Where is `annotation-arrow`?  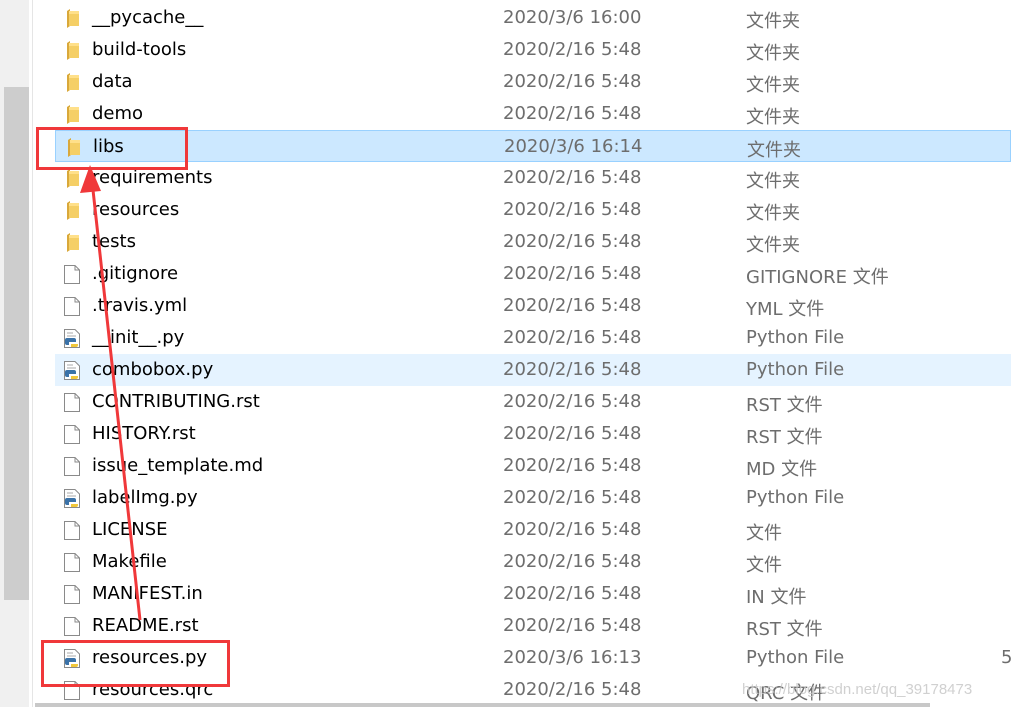
annotation-arrow is located at coordinates (111, 393).